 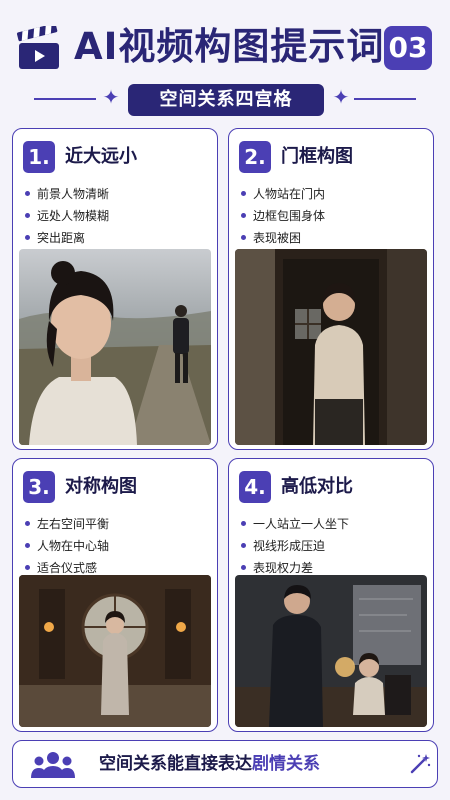 I want to click on divider-left, so click(x=65, y=99).